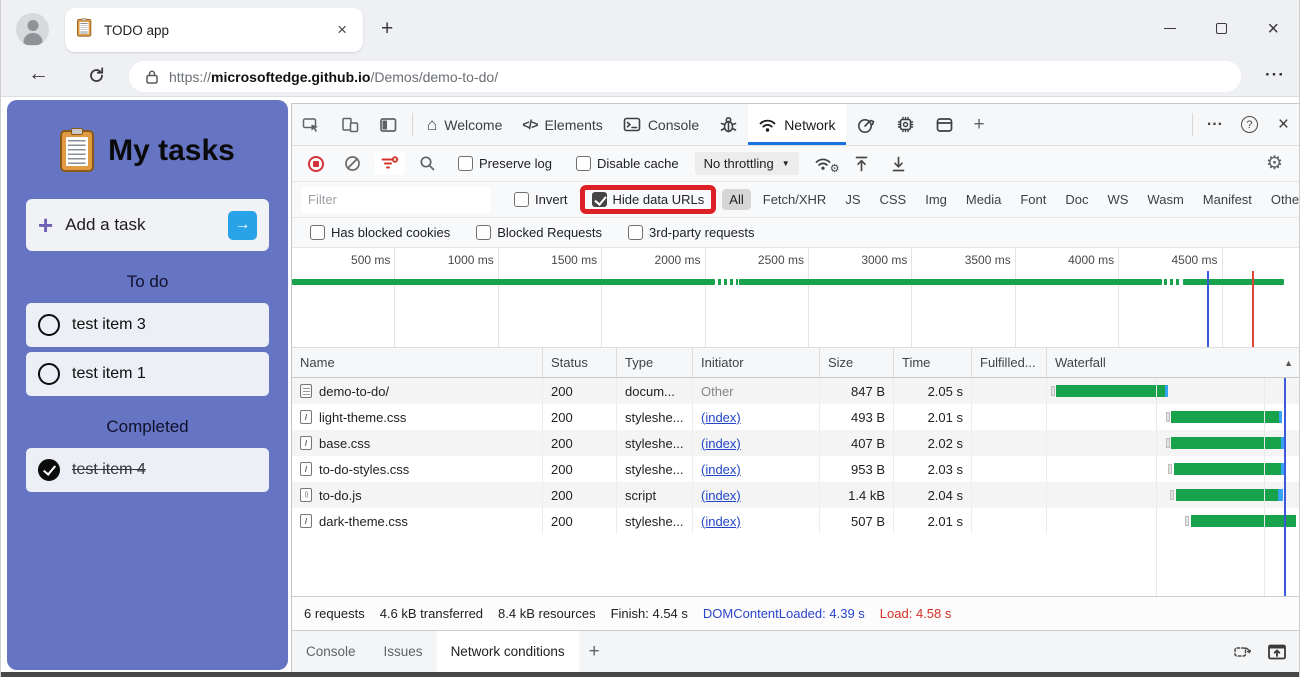  What do you see at coordinates (507, 651) in the screenshot?
I see `drawer-tab-network-conditions: Network conditions` at bounding box center [507, 651].